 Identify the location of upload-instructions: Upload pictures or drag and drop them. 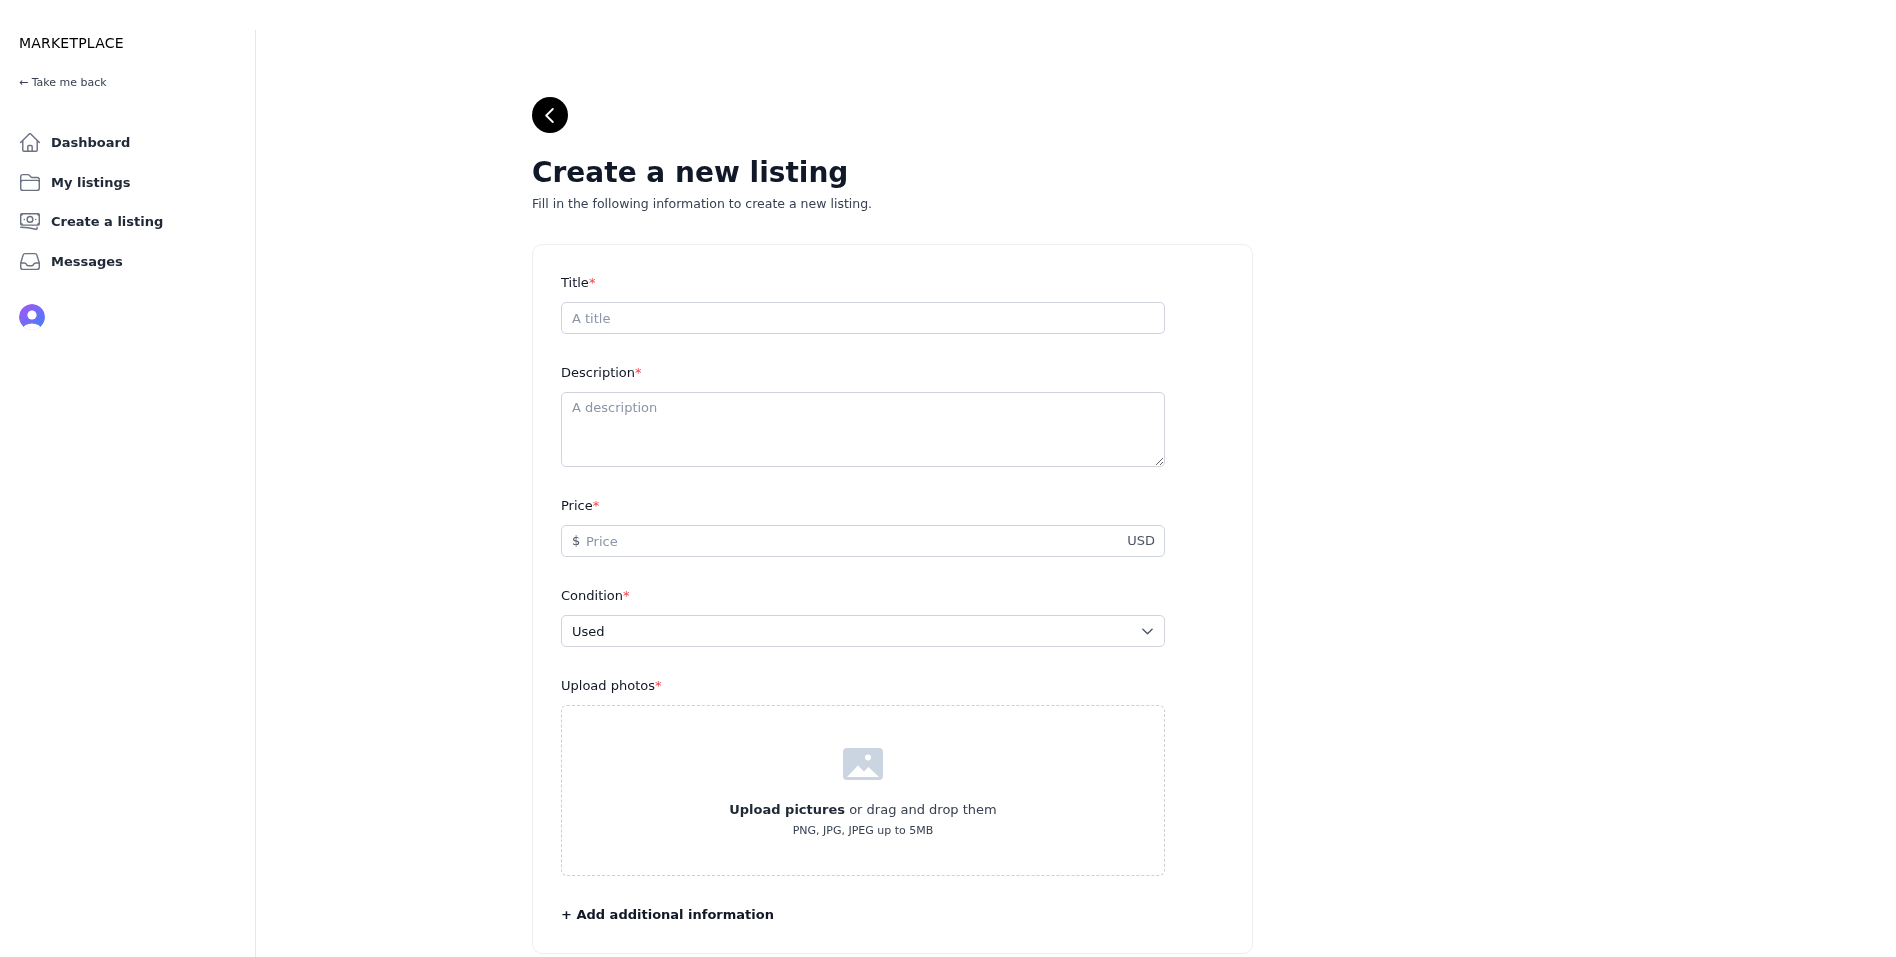
(863, 810).